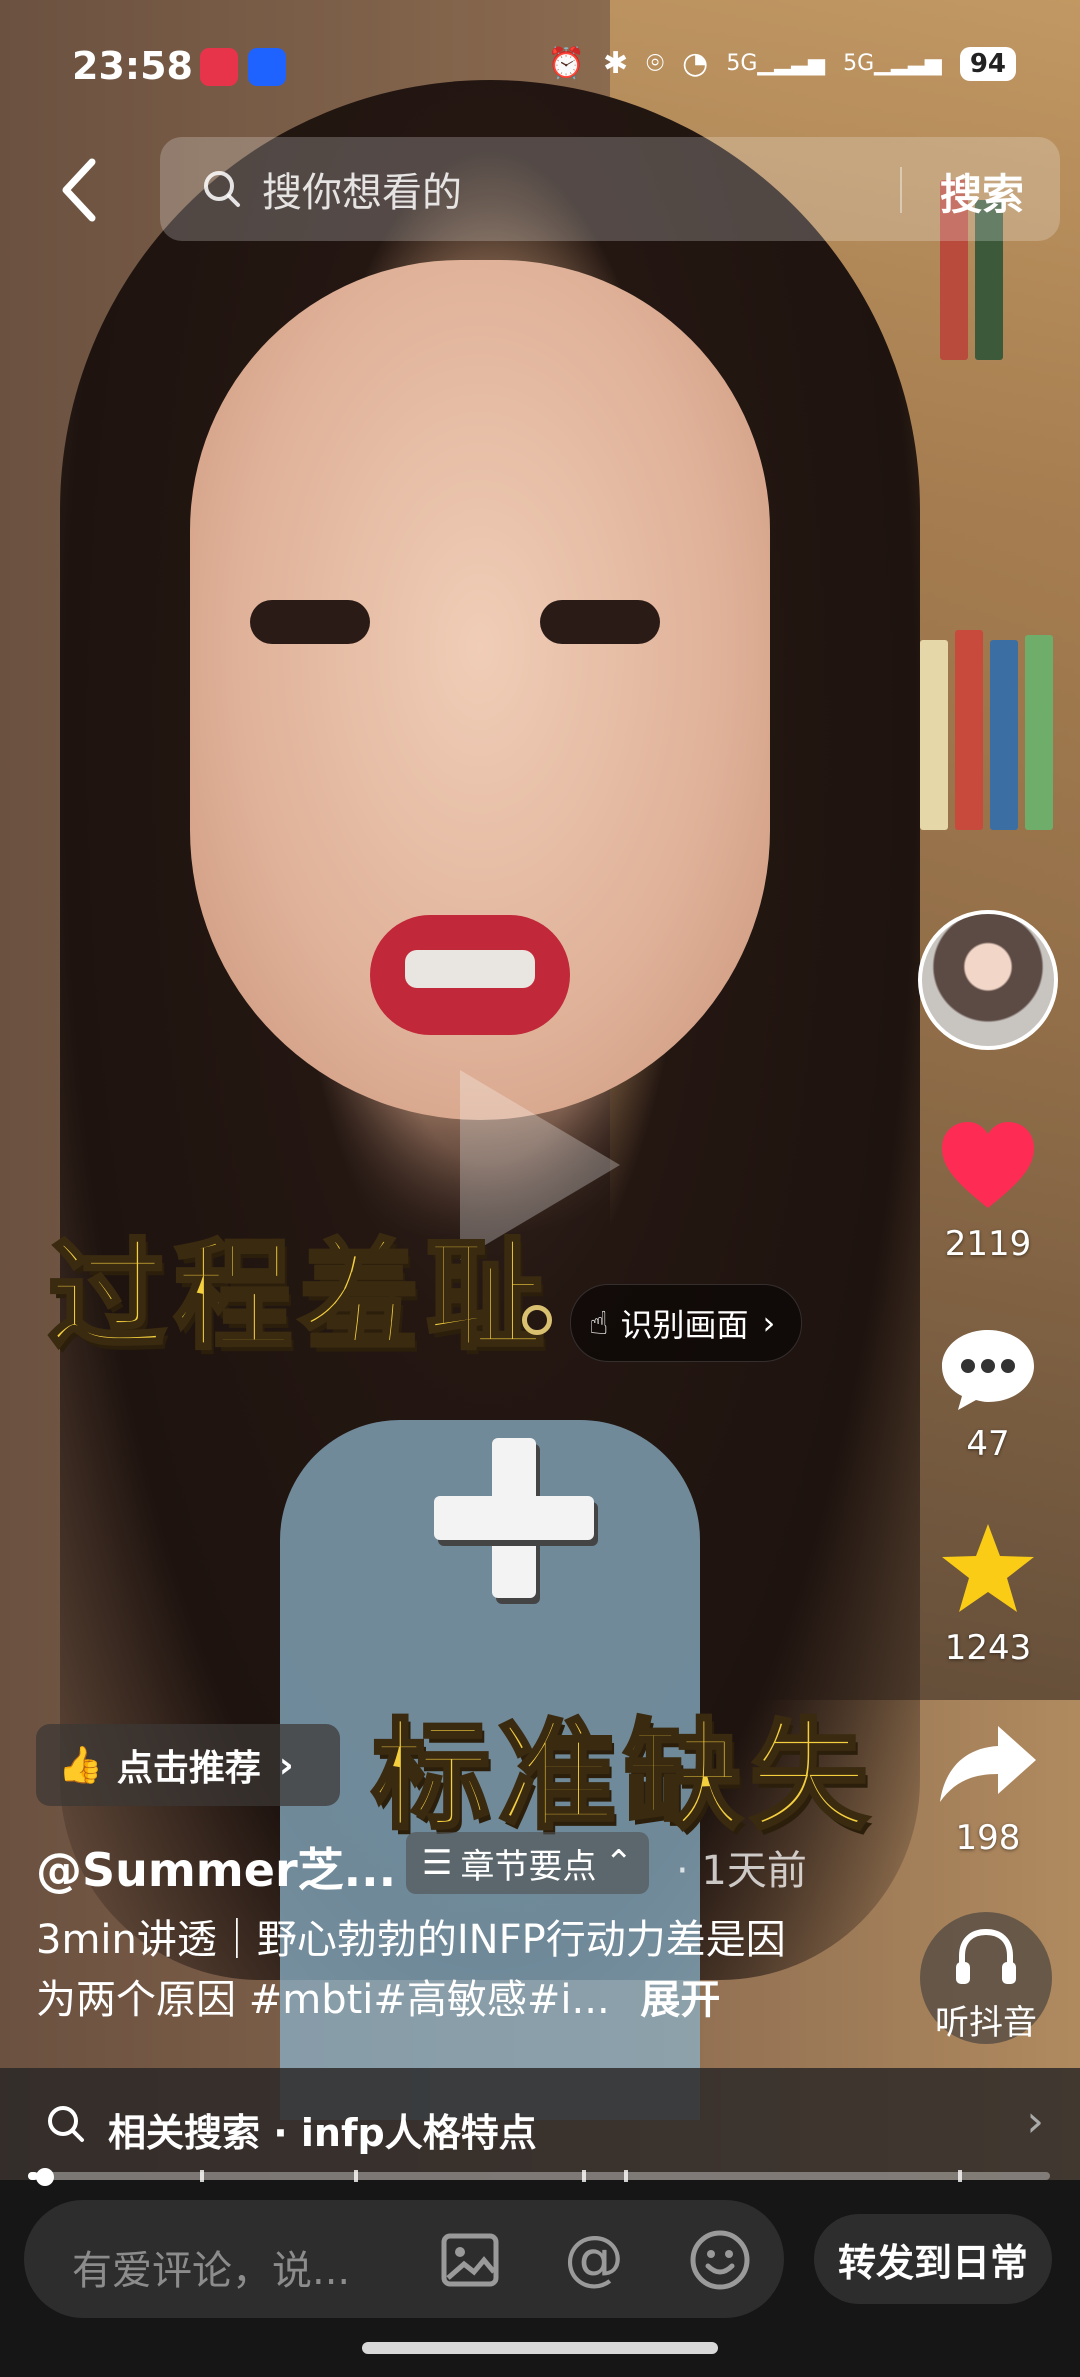  Describe the element at coordinates (988, 1444) in the screenshot. I see `comment-count: 47` at that location.